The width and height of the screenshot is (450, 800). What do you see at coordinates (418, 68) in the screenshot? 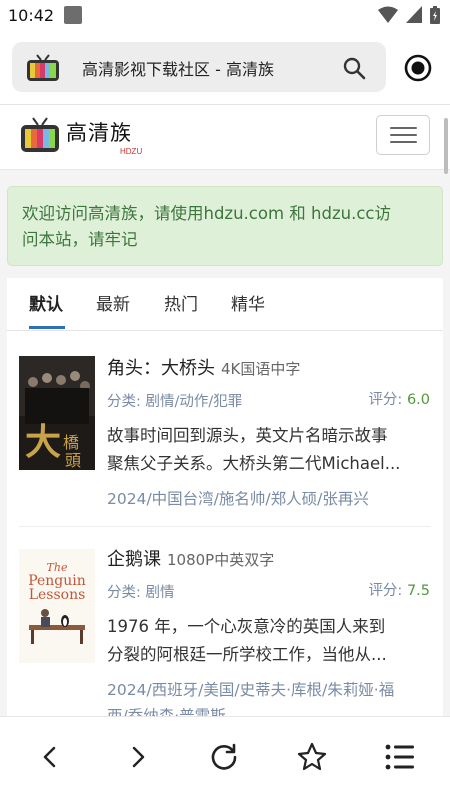
I see `record-icon` at bounding box center [418, 68].